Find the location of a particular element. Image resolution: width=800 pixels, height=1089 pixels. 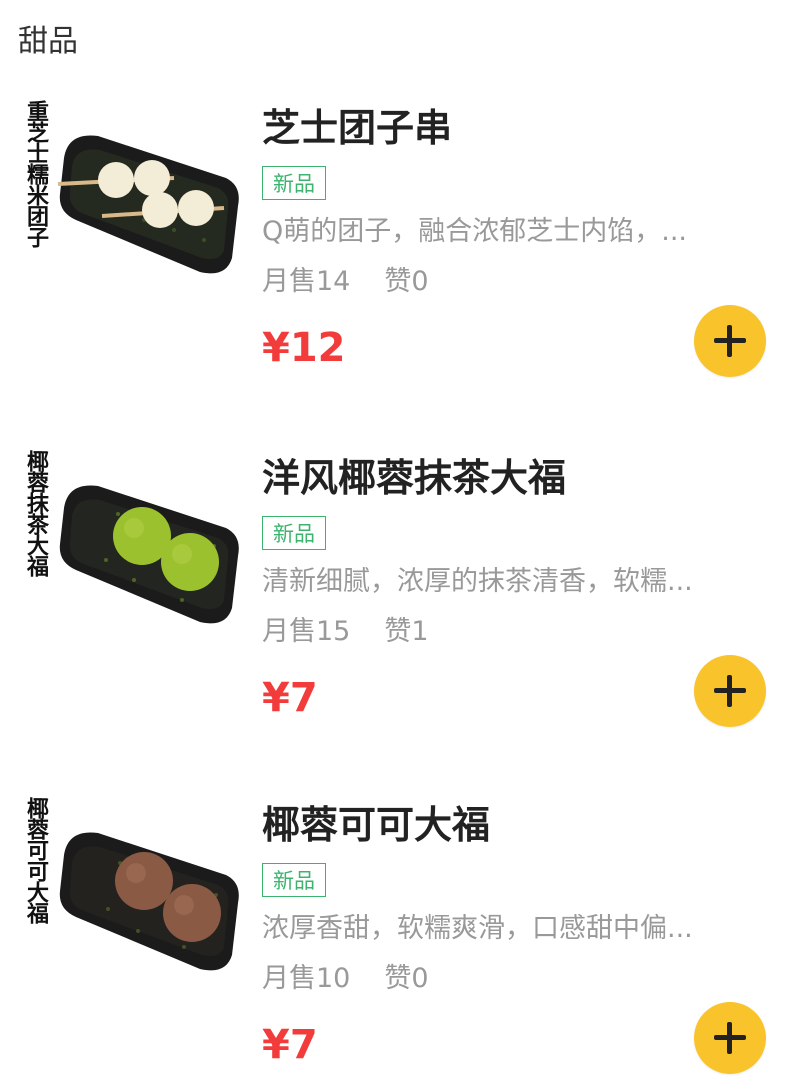

monthly-sales: 月售14 is located at coordinates (306, 281).